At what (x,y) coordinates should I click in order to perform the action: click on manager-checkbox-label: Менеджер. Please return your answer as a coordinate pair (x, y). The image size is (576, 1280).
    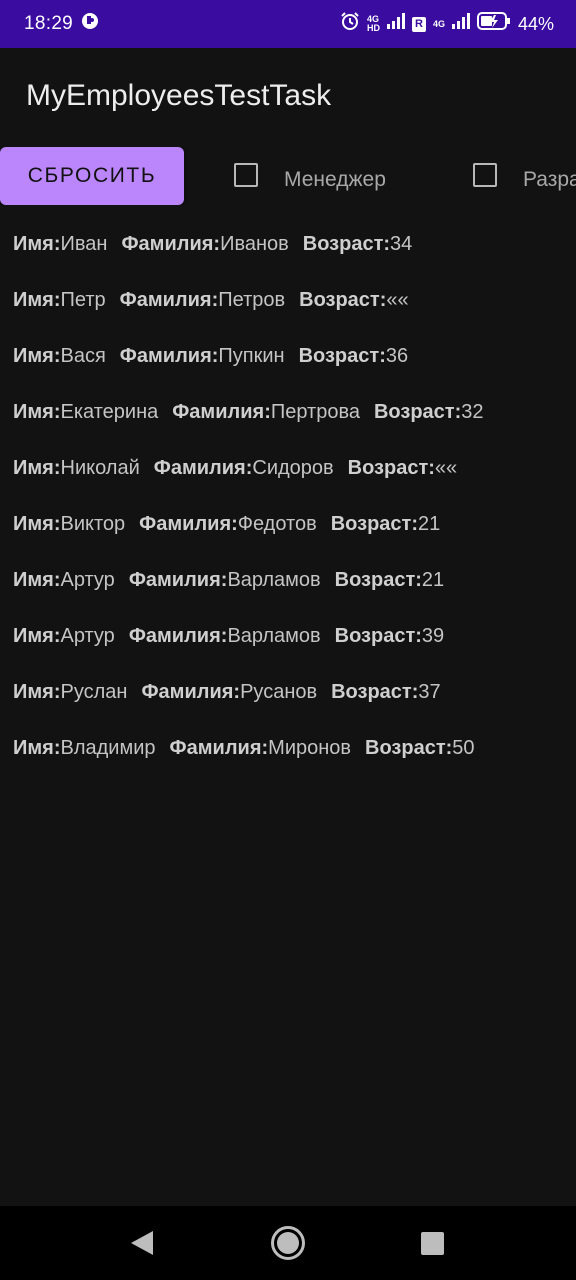
    Looking at the image, I should click on (335, 180).